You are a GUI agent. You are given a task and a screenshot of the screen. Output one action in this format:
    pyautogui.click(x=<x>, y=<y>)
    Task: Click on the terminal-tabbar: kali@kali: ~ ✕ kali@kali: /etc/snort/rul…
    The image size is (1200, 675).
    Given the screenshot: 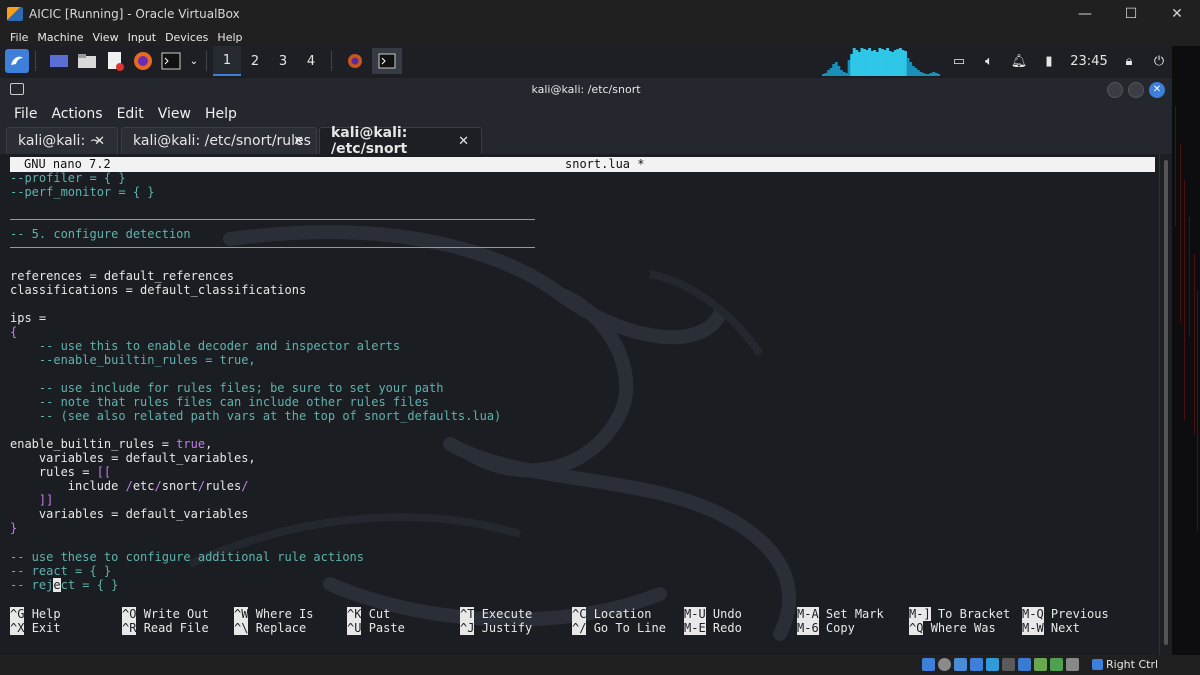 What is the action you would take?
    pyautogui.click(x=586, y=141)
    